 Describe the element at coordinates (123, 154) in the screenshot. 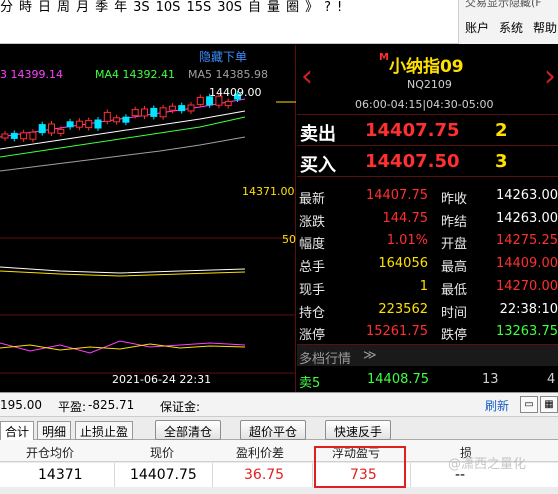

I see `ma5-line` at that location.